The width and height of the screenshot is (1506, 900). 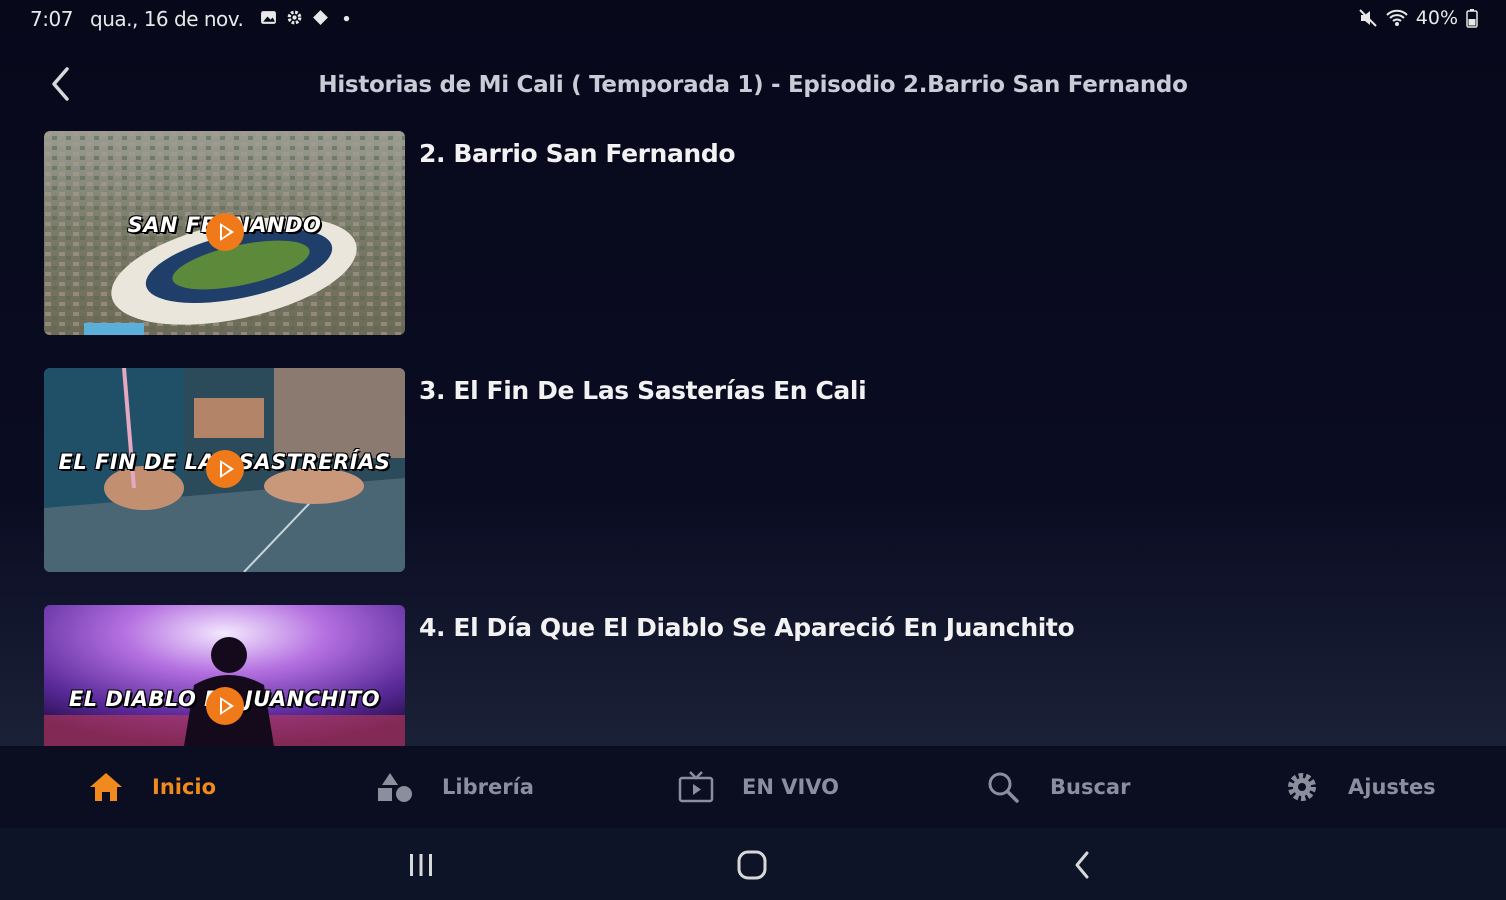 I want to click on system-nav-bar, so click(x=753, y=864).